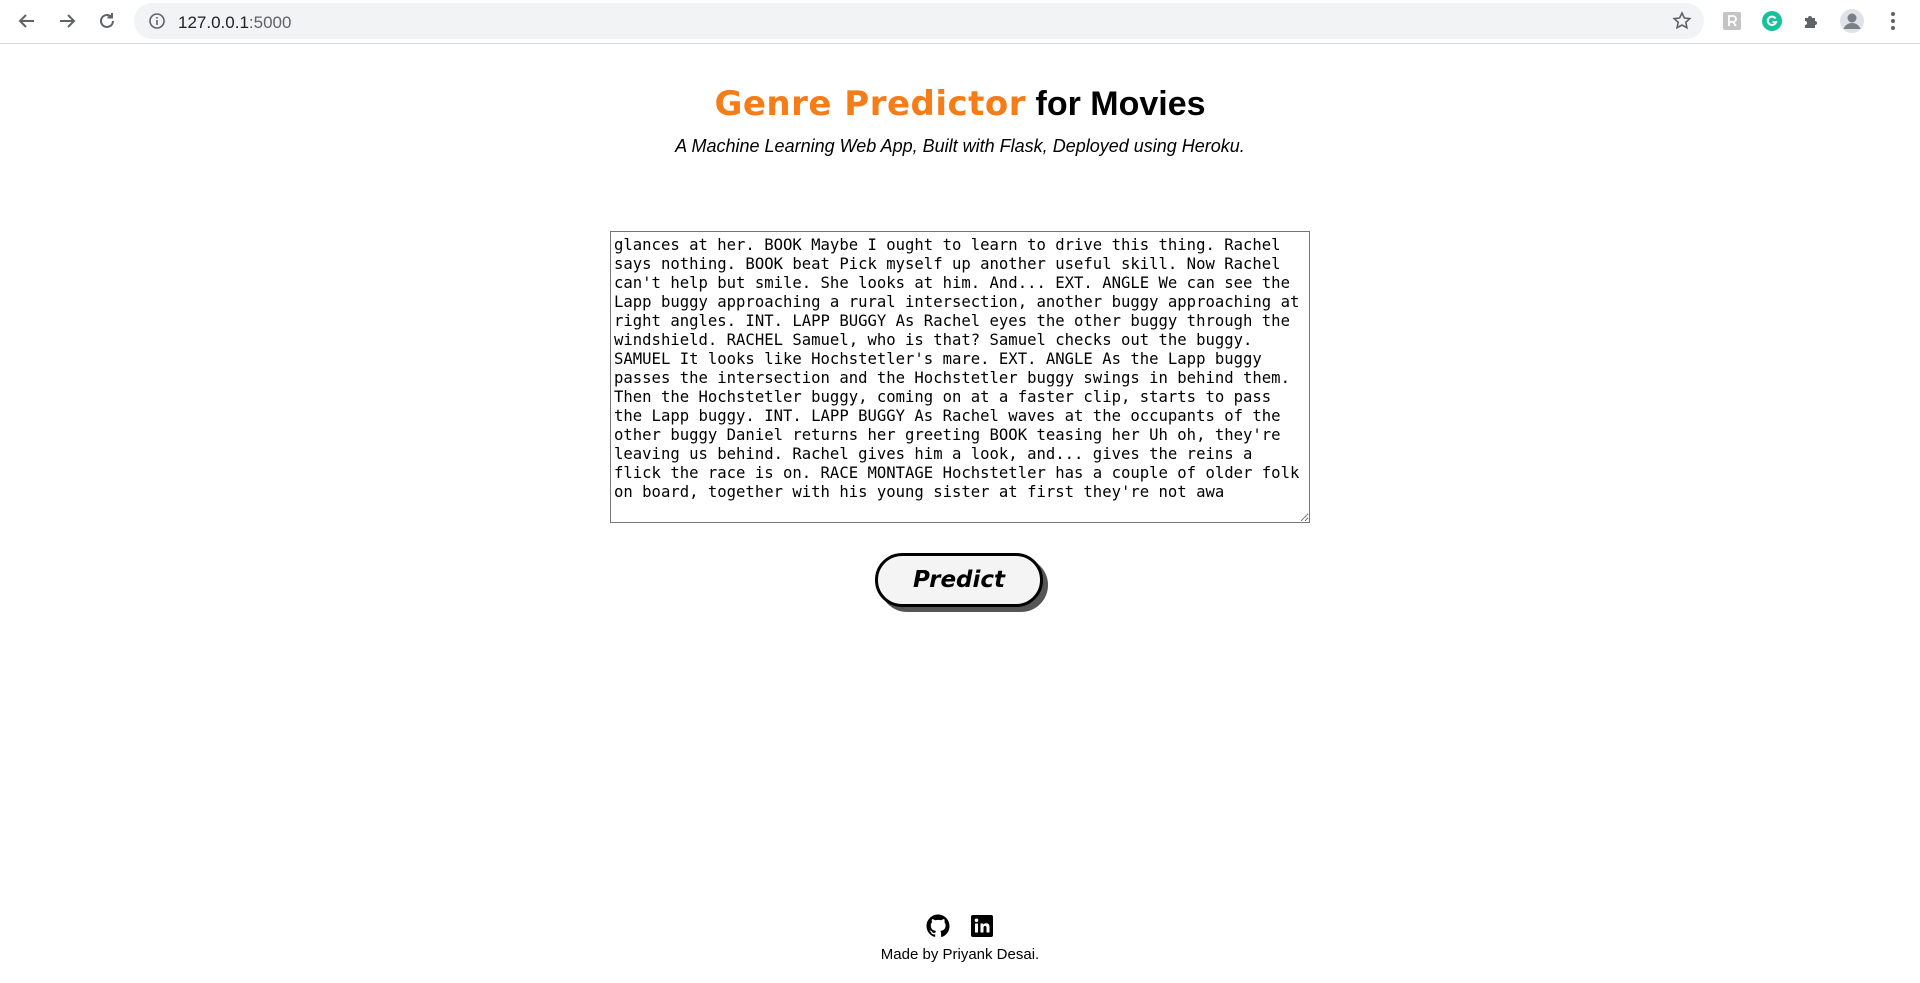 This screenshot has width=1920, height=983. What do you see at coordinates (960, 926) in the screenshot?
I see `social-links` at bounding box center [960, 926].